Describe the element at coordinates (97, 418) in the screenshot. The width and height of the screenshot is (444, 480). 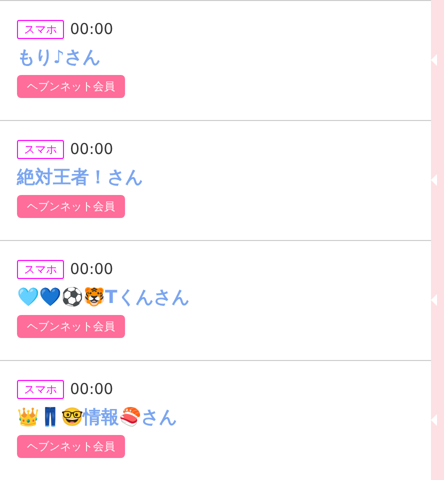
I see `user-name: 👑👖🤓情報🍣さん` at that location.